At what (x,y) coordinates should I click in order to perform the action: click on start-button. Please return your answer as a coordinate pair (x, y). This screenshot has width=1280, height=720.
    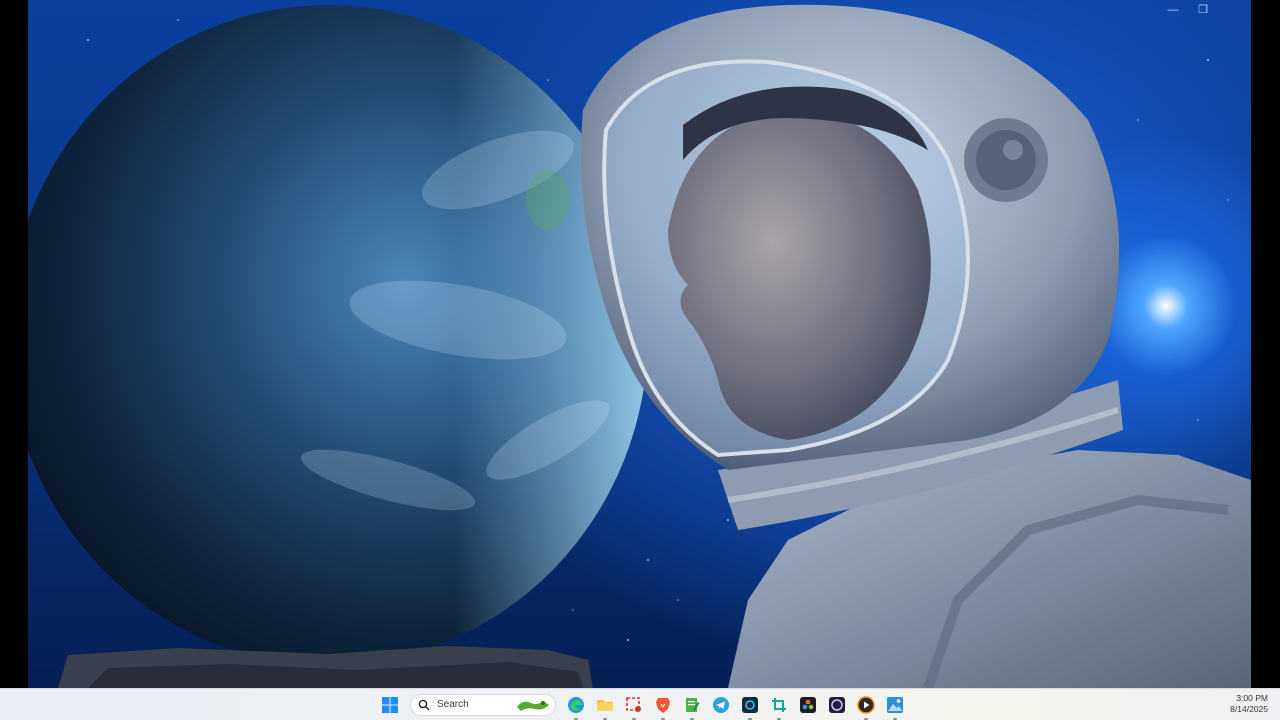
    Looking at the image, I should click on (390, 705).